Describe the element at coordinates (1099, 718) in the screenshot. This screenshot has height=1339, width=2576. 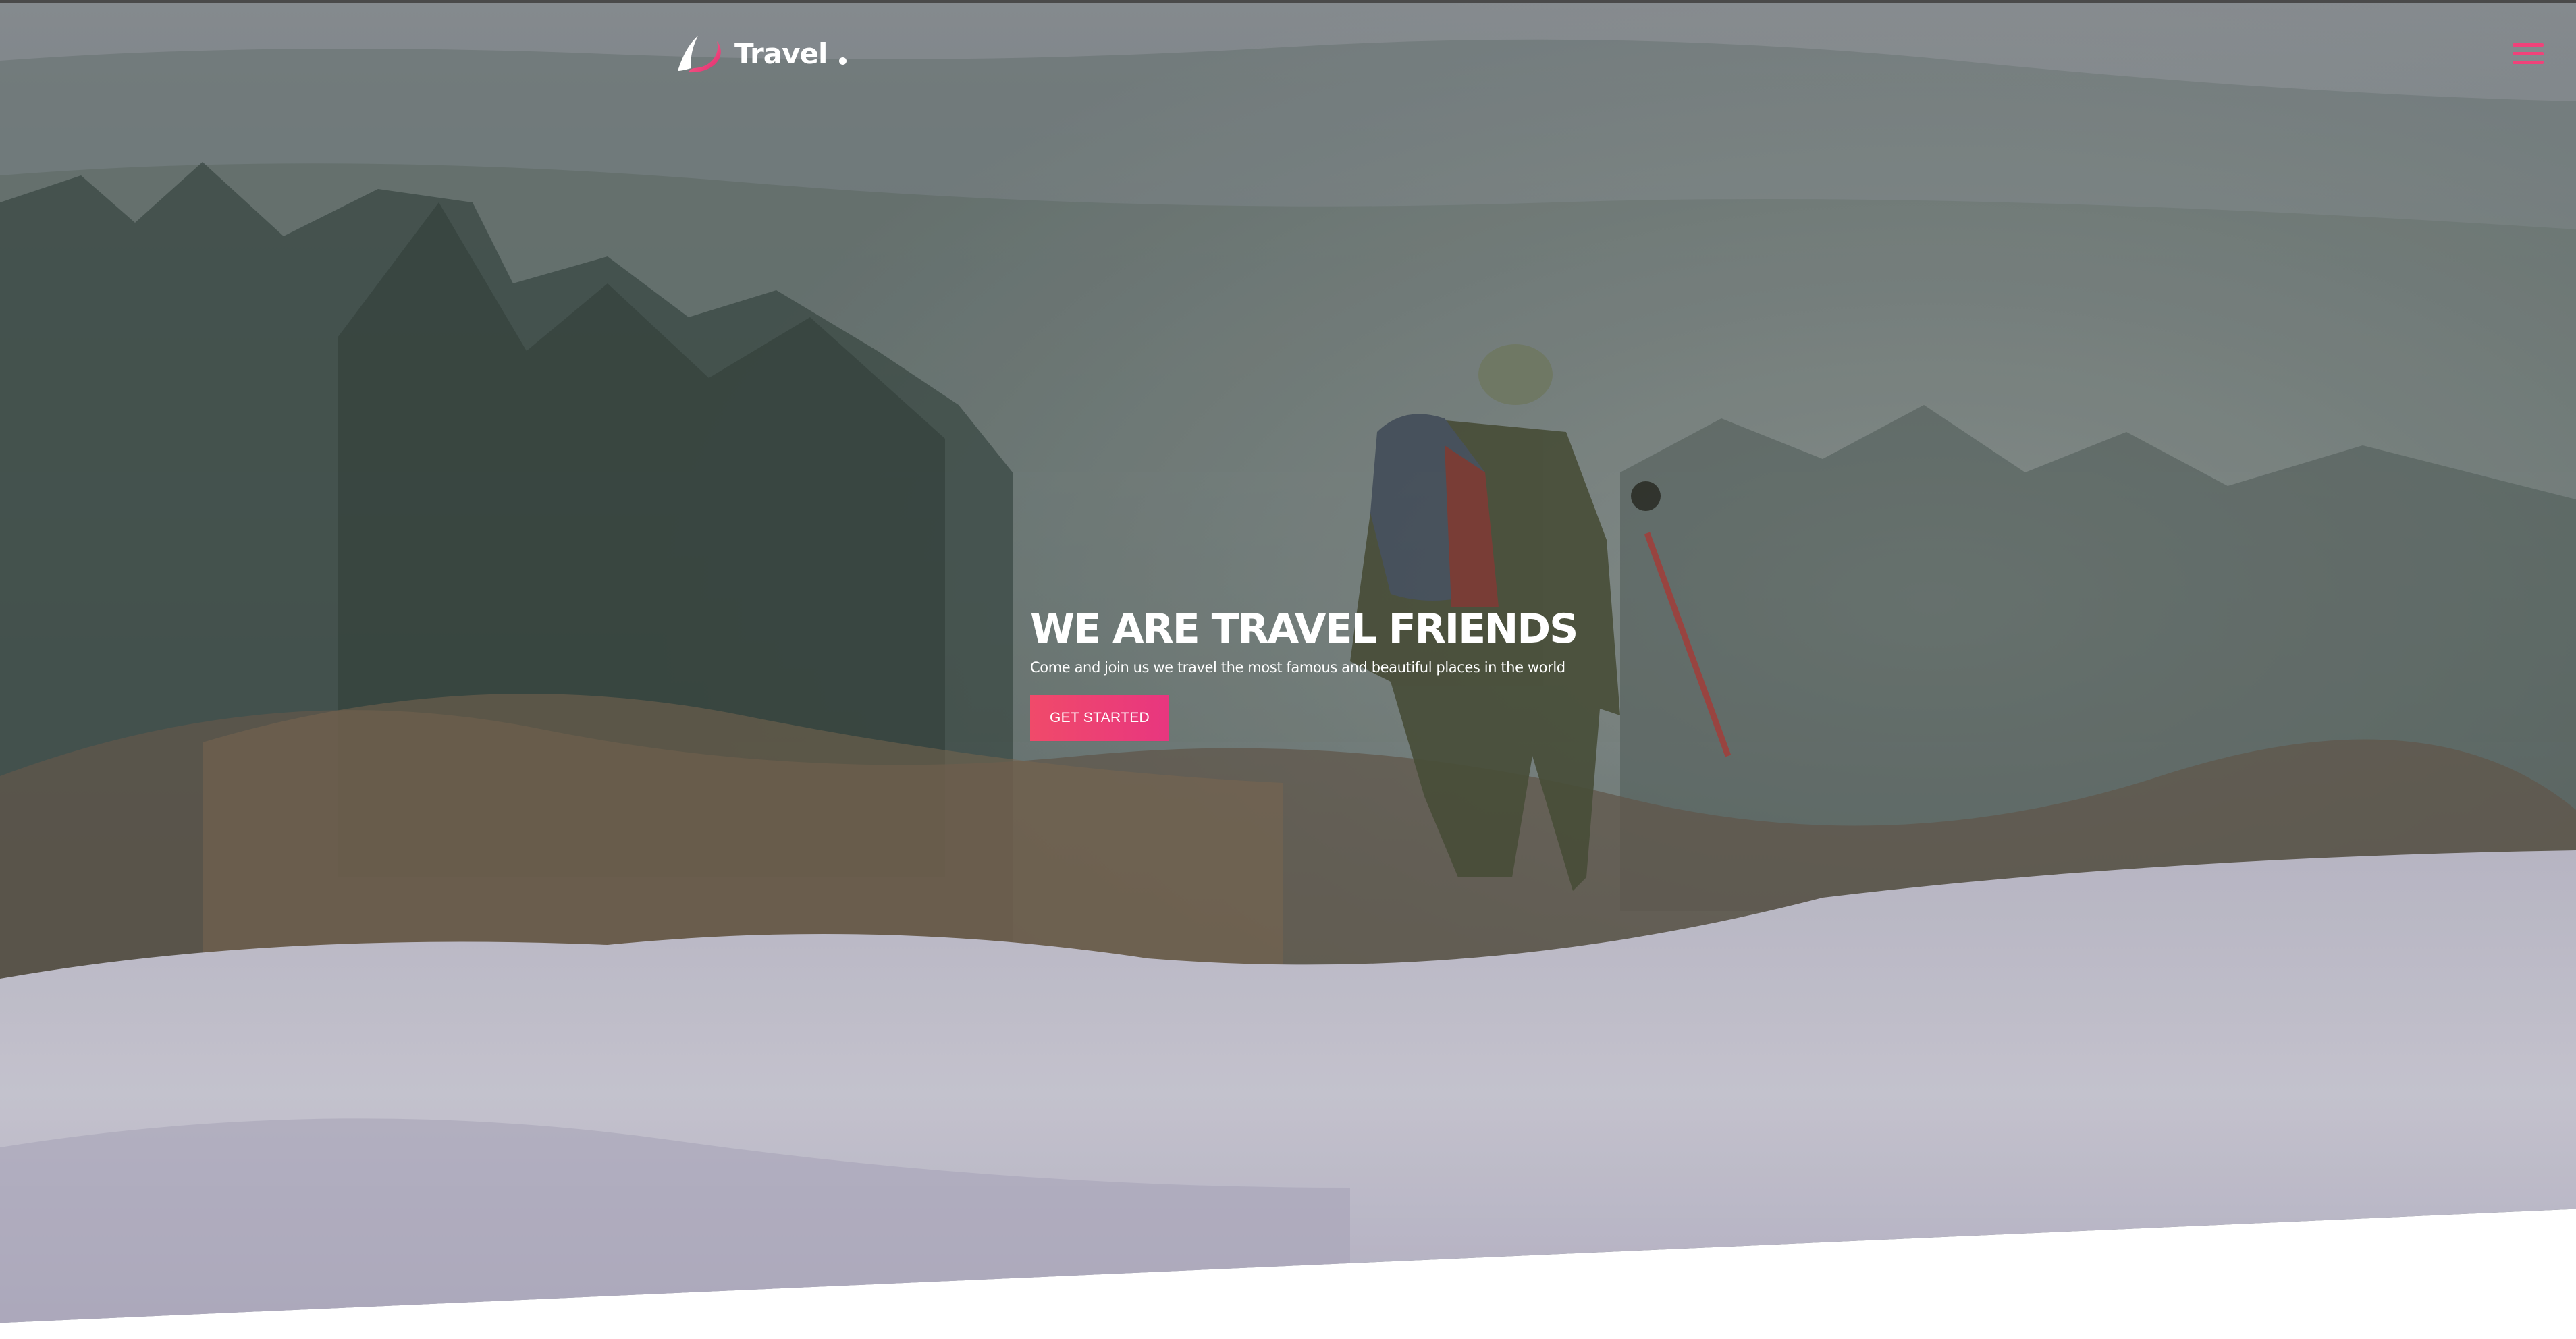
I see `get-started-button: GET STARTED` at that location.